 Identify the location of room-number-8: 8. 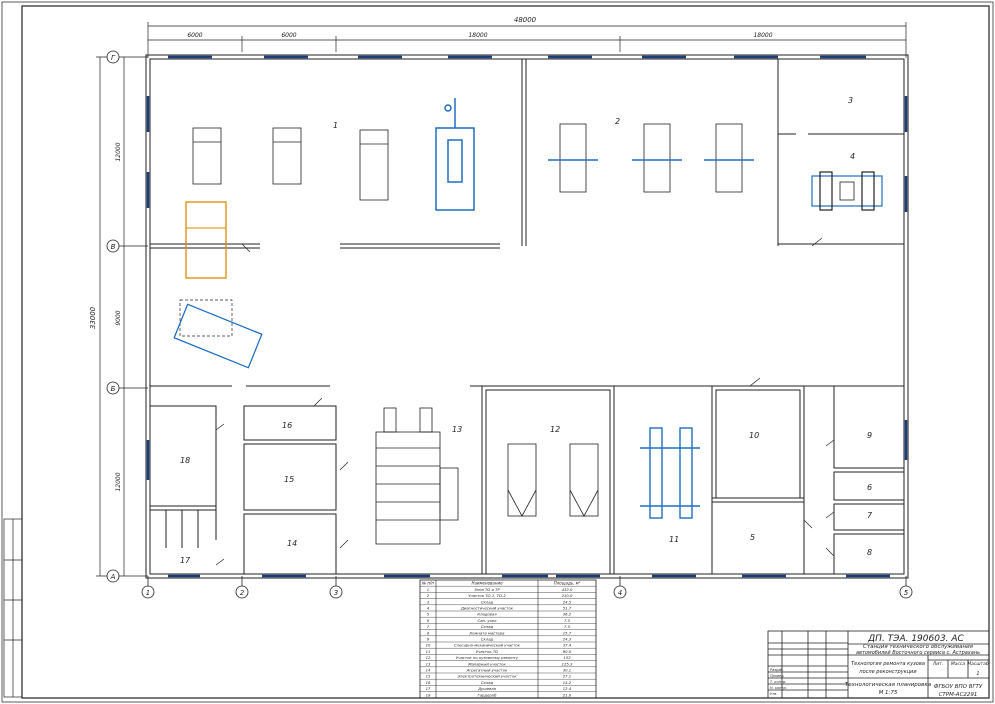
(869, 552).